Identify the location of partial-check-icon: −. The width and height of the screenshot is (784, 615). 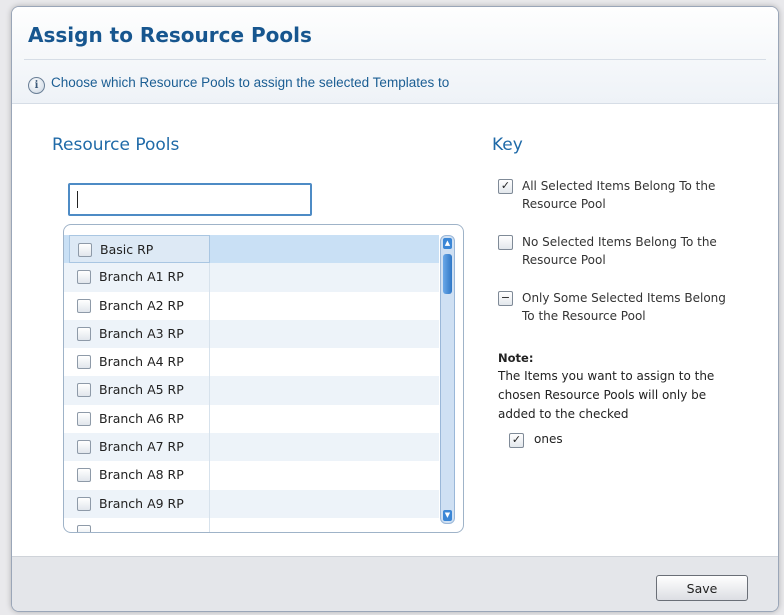
(505, 298).